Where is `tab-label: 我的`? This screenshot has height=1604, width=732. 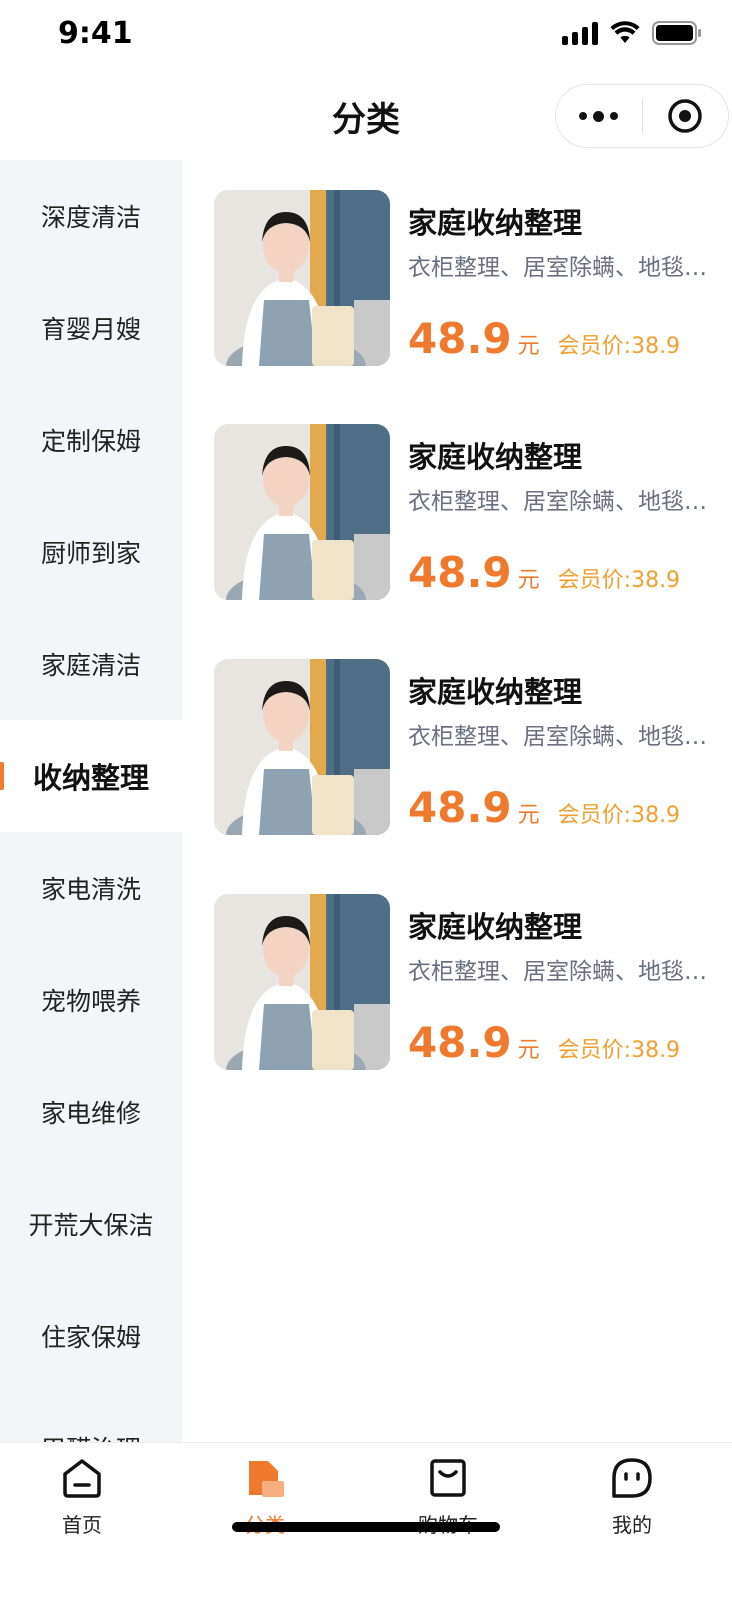
tab-label: 我的 is located at coordinates (632, 1525).